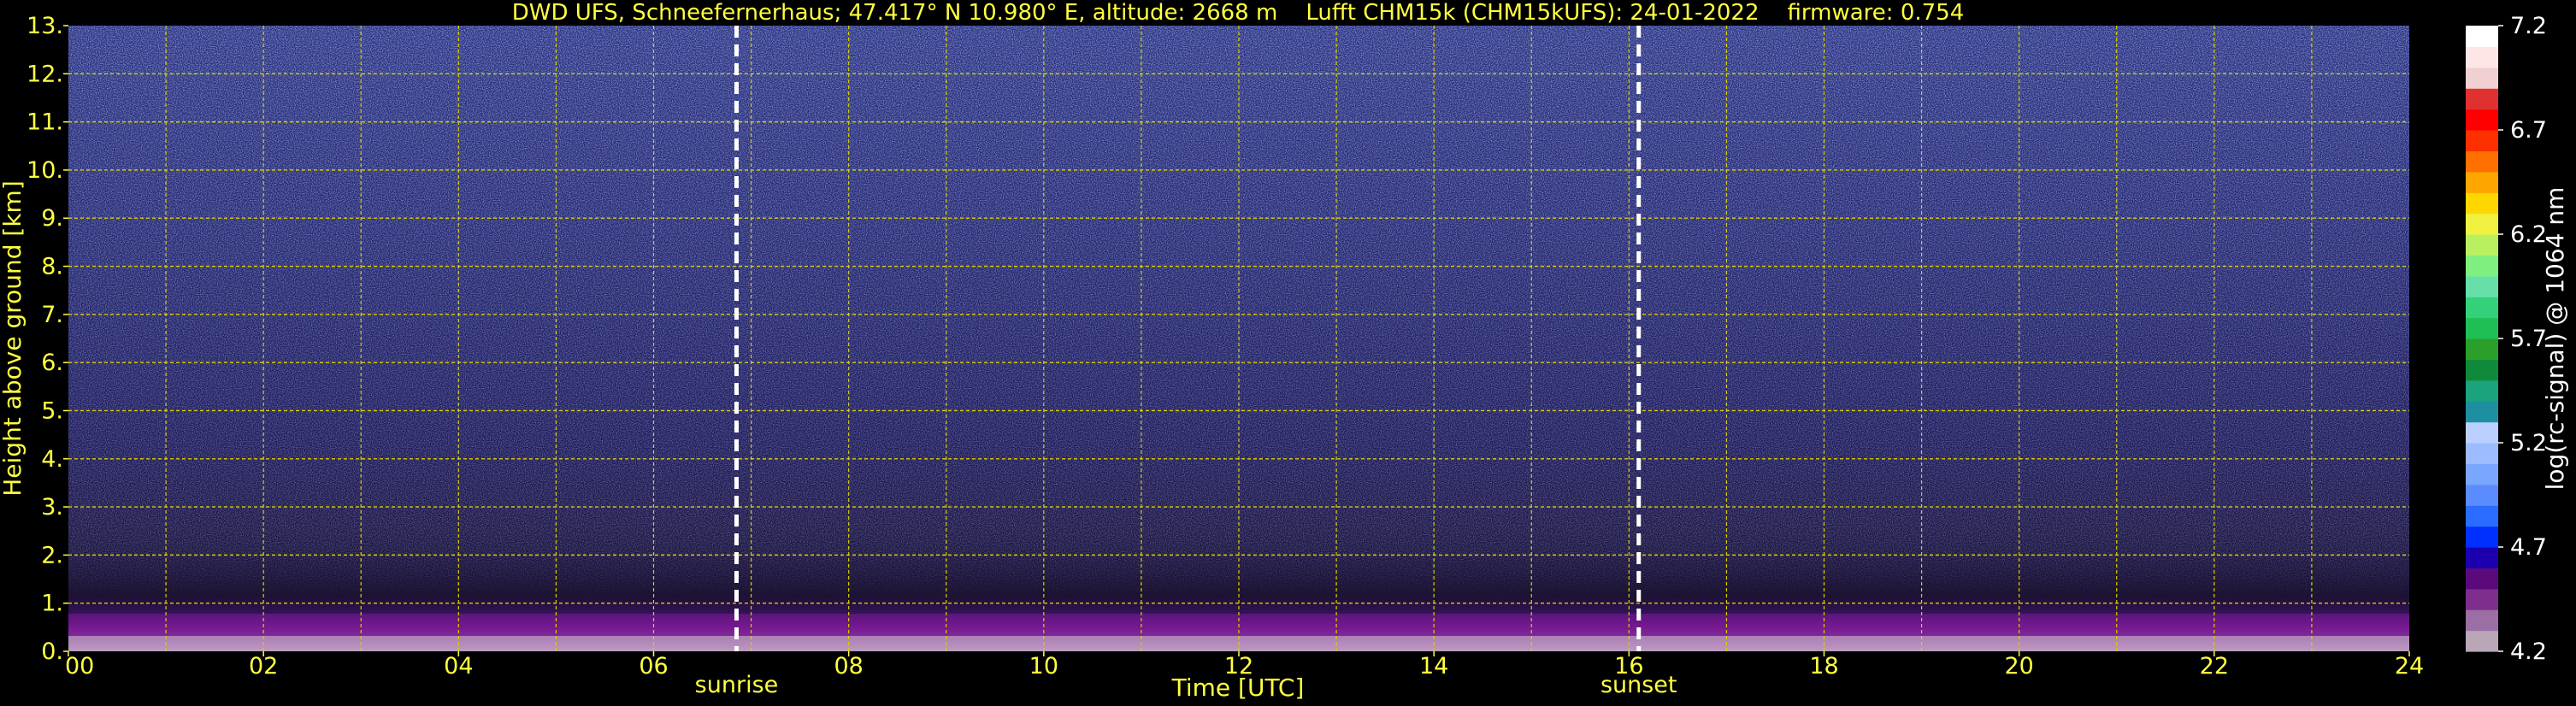 This screenshot has height=706, width=2576. What do you see at coordinates (52, 267) in the screenshot?
I see `y-tick-label: 8.` at bounding box center [52, 267].